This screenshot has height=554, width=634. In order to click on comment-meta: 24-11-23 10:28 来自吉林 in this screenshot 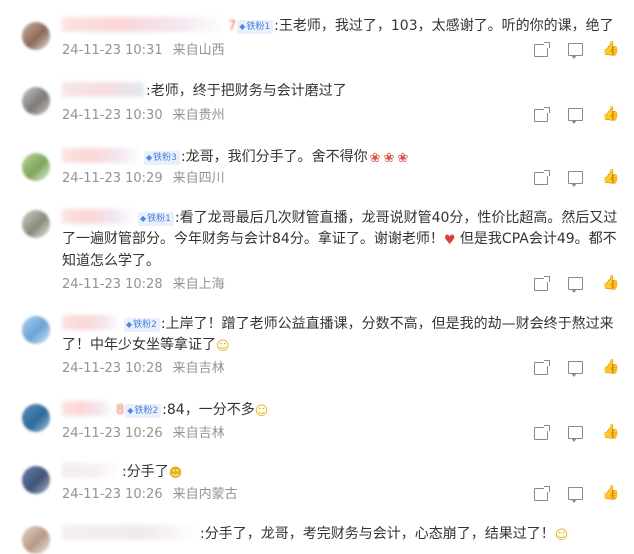, I will do `click(143, 369)`.